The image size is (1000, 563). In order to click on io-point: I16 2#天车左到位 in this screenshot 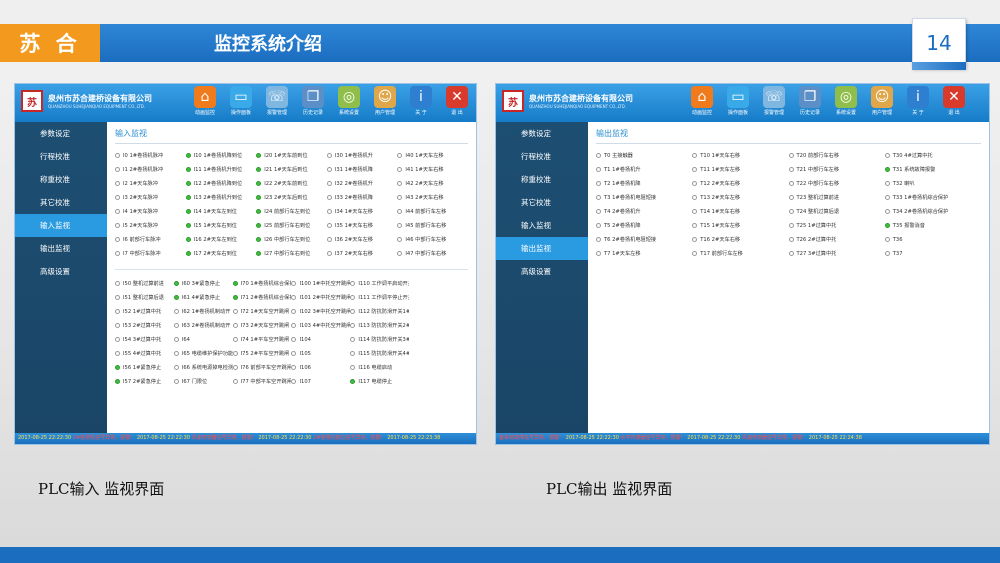, I will do `click(221, 239)`.